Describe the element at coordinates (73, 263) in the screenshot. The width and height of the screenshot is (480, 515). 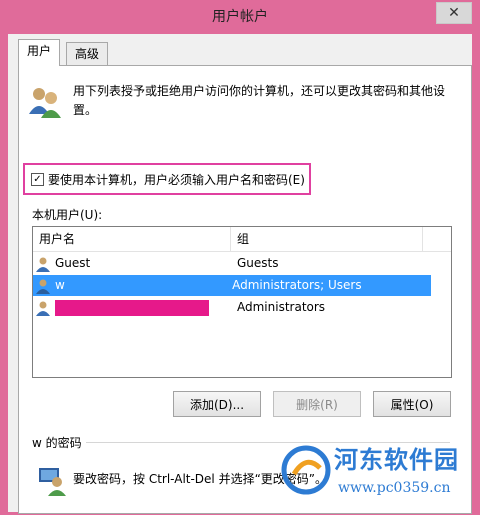
I see `row-username: Guest` at that location.